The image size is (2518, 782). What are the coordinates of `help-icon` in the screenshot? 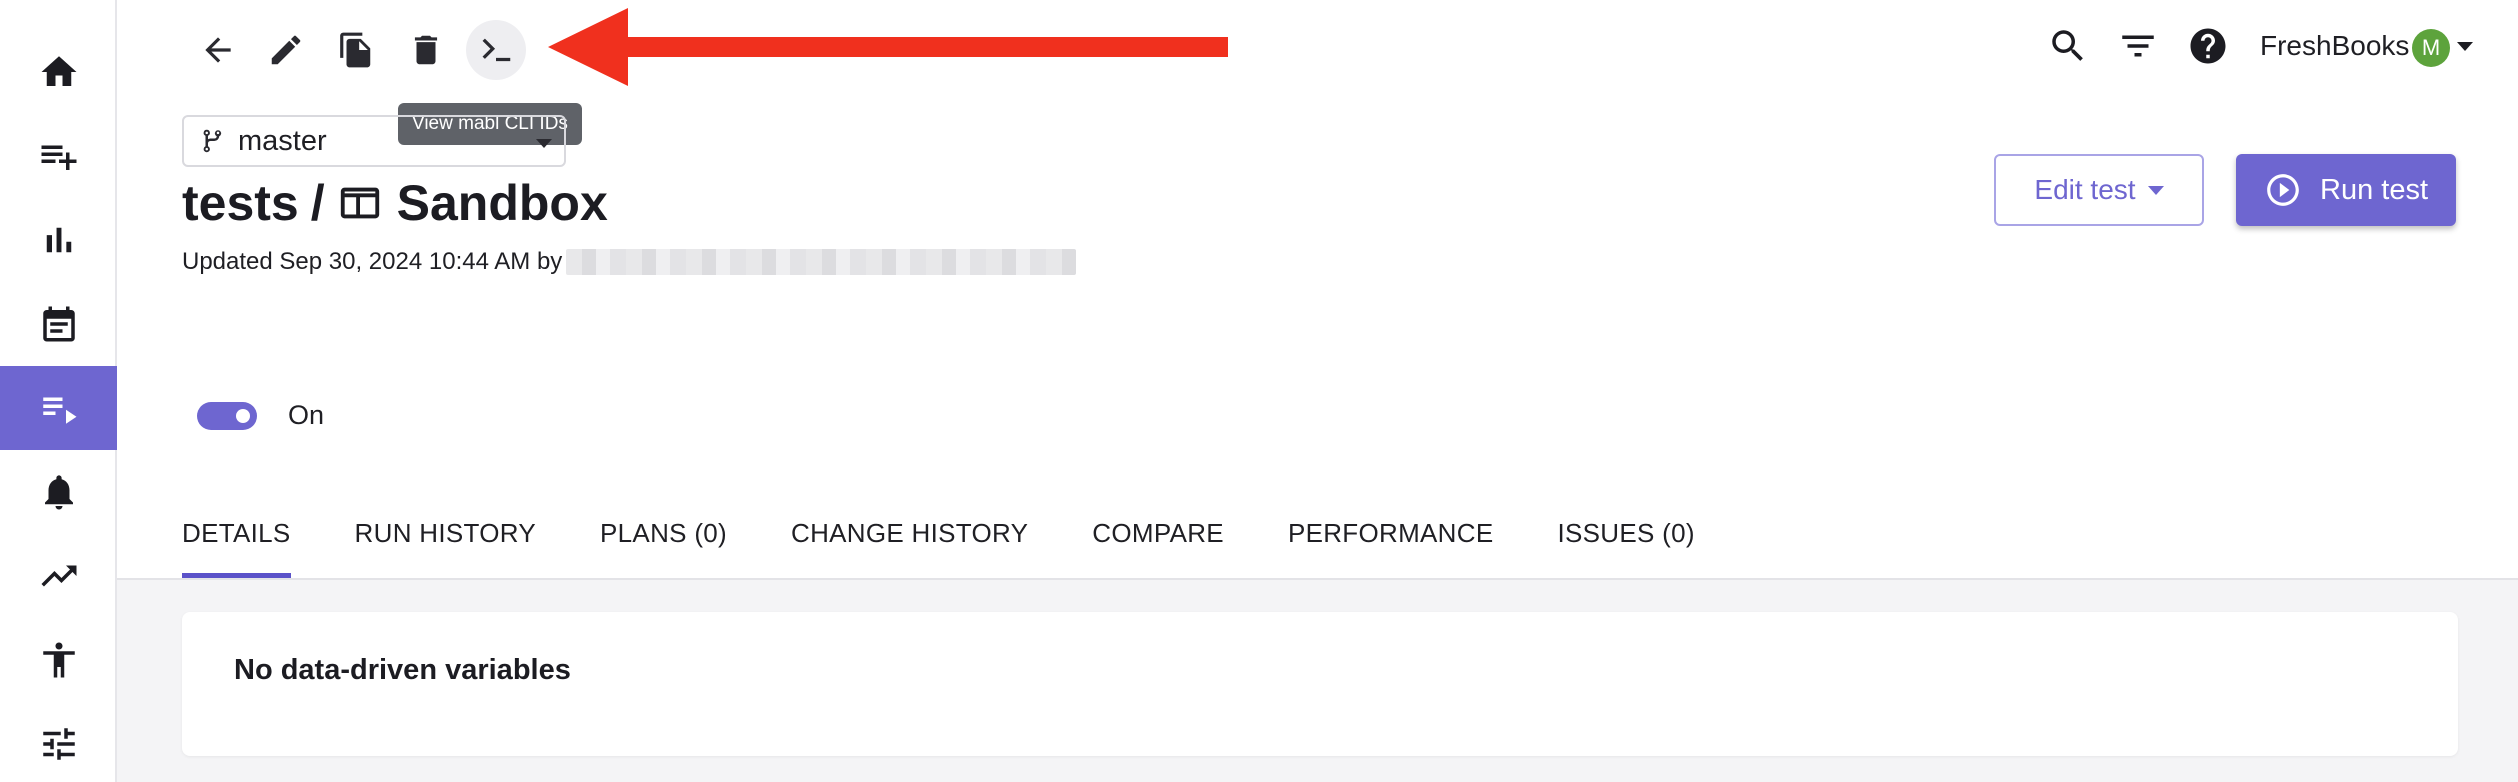 It's located at (2208, 46).